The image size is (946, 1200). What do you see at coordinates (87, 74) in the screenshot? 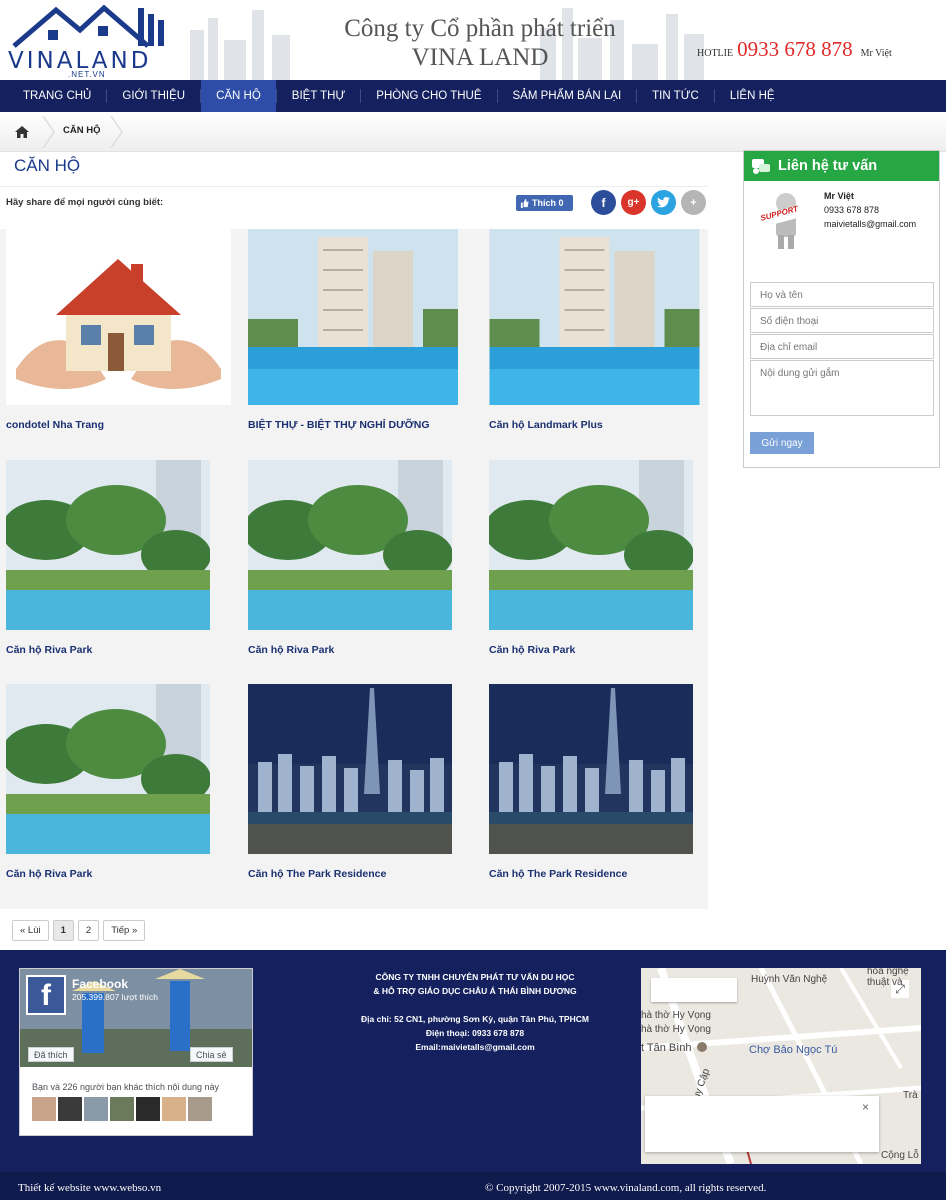
I see `logo-domain: .NET.VN` at bounding box center [87, 74].